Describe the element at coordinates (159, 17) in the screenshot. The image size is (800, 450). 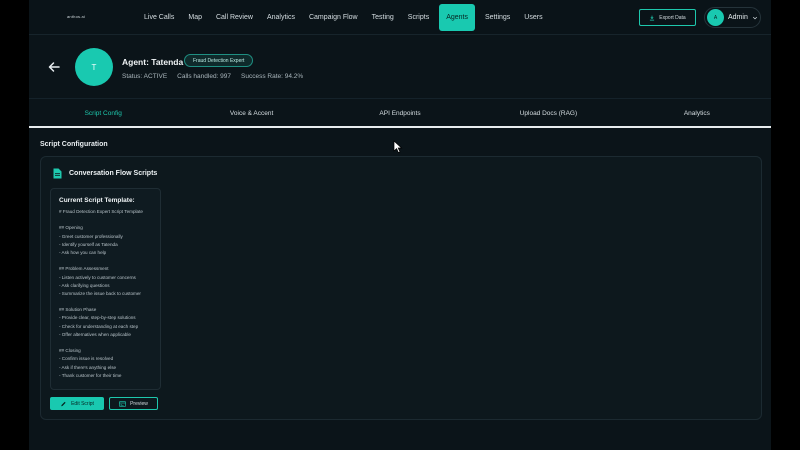
I see `nav-item-live-calls: Live Calls` at that location.